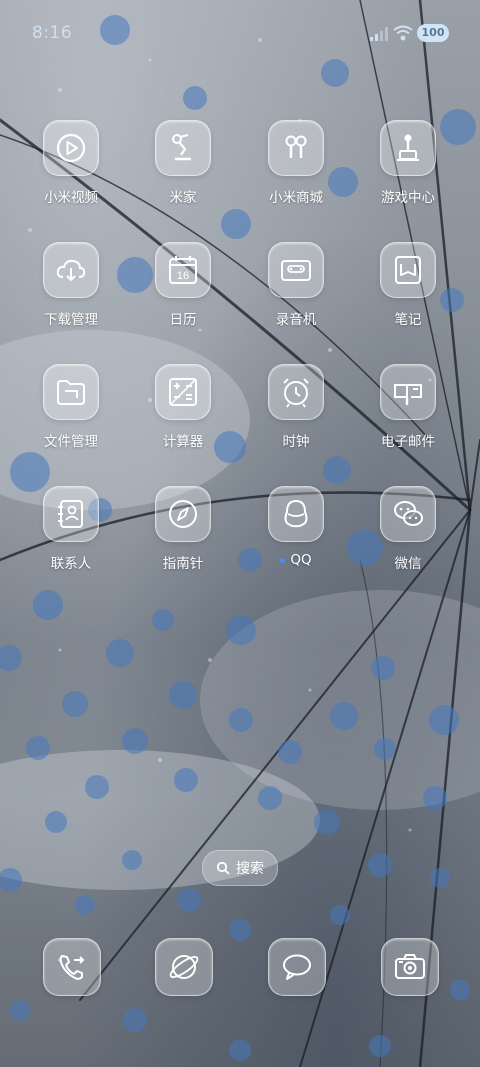 Image resolution: width=480 pixels, height=1067 pixels. Describe the element at coordinates (379, 34) in the screenshot. I see `signal-icon` at that location.